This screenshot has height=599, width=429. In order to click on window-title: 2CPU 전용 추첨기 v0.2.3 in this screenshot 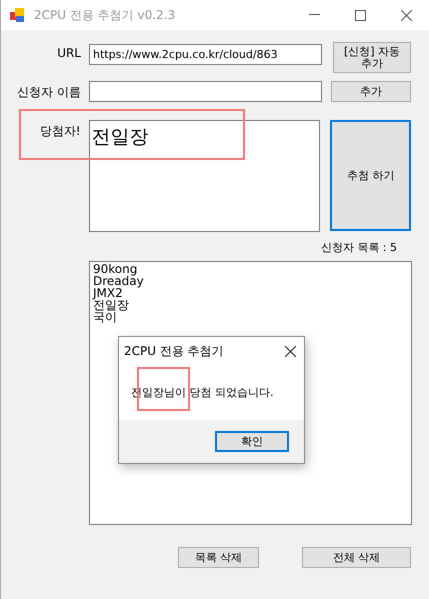, I will do `click(105, 15)`.